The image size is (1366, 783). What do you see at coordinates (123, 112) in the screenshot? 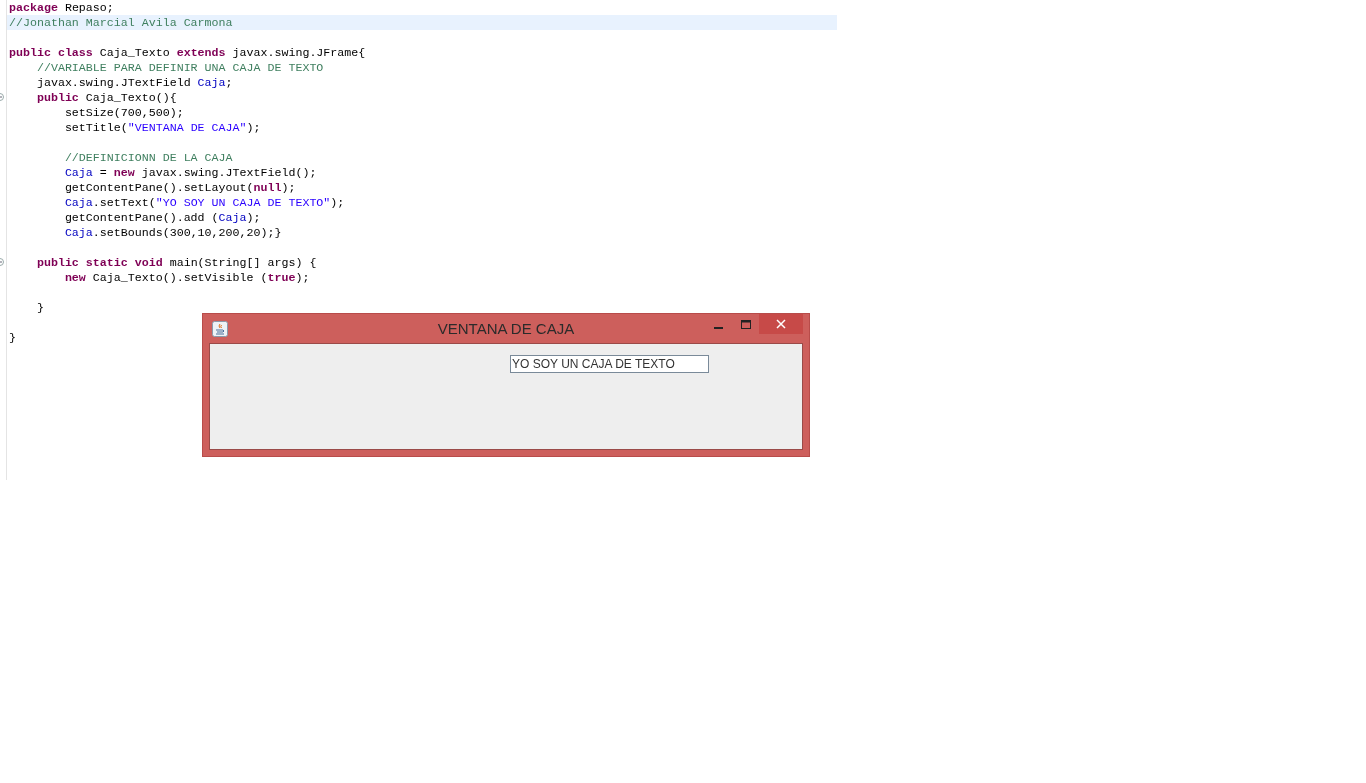
I see `code-line: setSize(700,500);` at bounding box center [123, 112].